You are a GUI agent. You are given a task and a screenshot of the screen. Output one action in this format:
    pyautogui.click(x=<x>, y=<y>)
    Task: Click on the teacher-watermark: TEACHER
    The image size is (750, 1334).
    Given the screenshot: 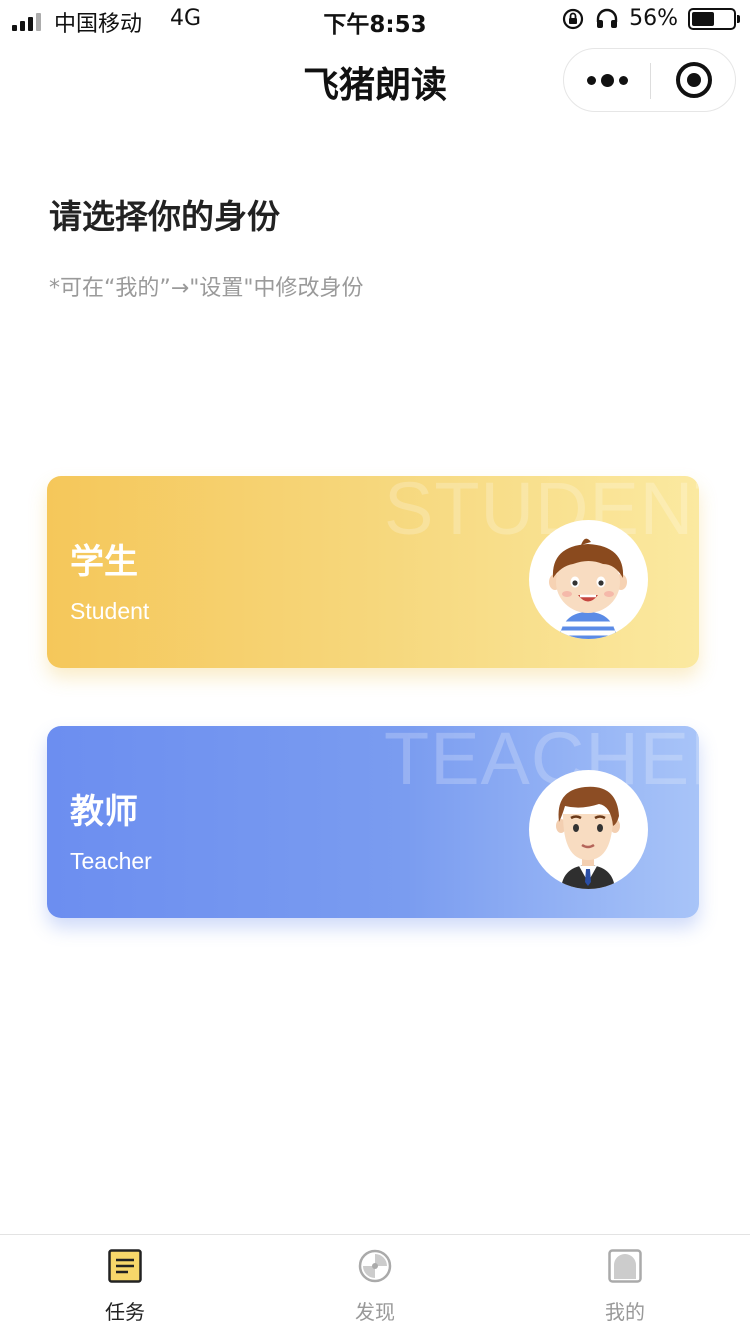 What is the action you would take?
    pyautogui.click(x=541, y=763)
    